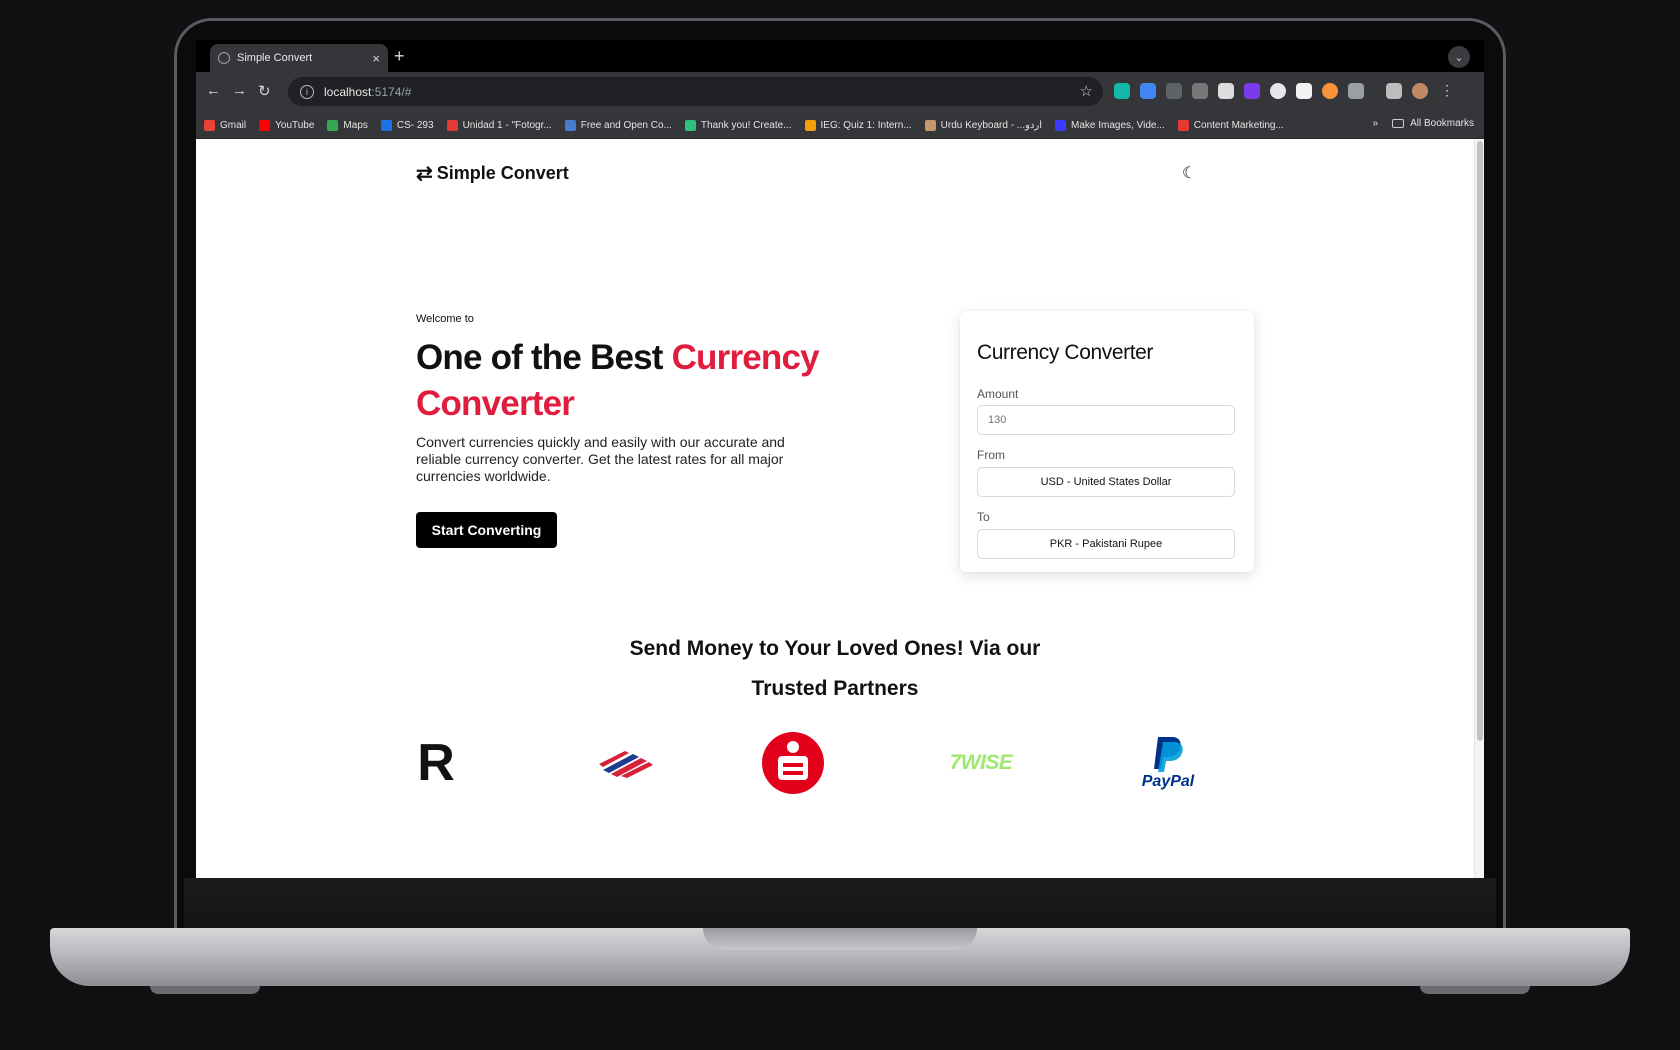 This screenshot has height=1050, width=1680. Describe the element at coordinates (695, 91) in the screenshot. I see `address-bar: i localhost:5174/# ☆` at that location.